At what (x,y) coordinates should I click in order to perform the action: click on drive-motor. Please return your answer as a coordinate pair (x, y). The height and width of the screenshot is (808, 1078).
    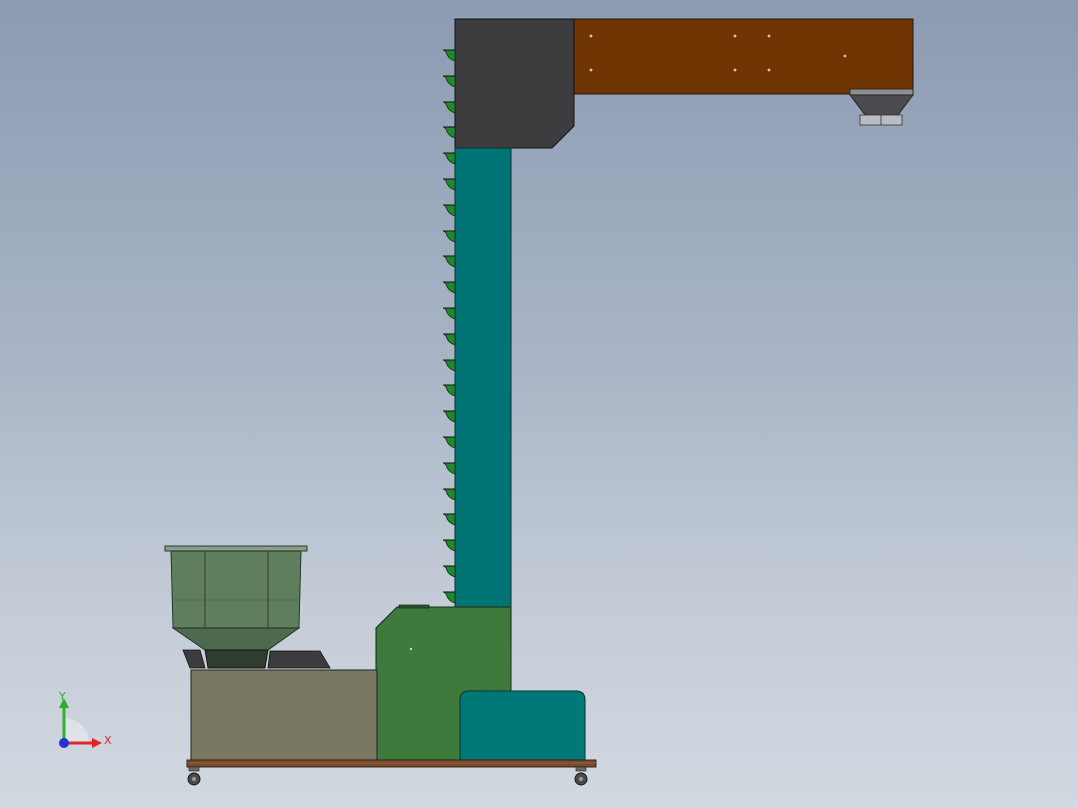
    Looking at the image, I should click on (522, 725).